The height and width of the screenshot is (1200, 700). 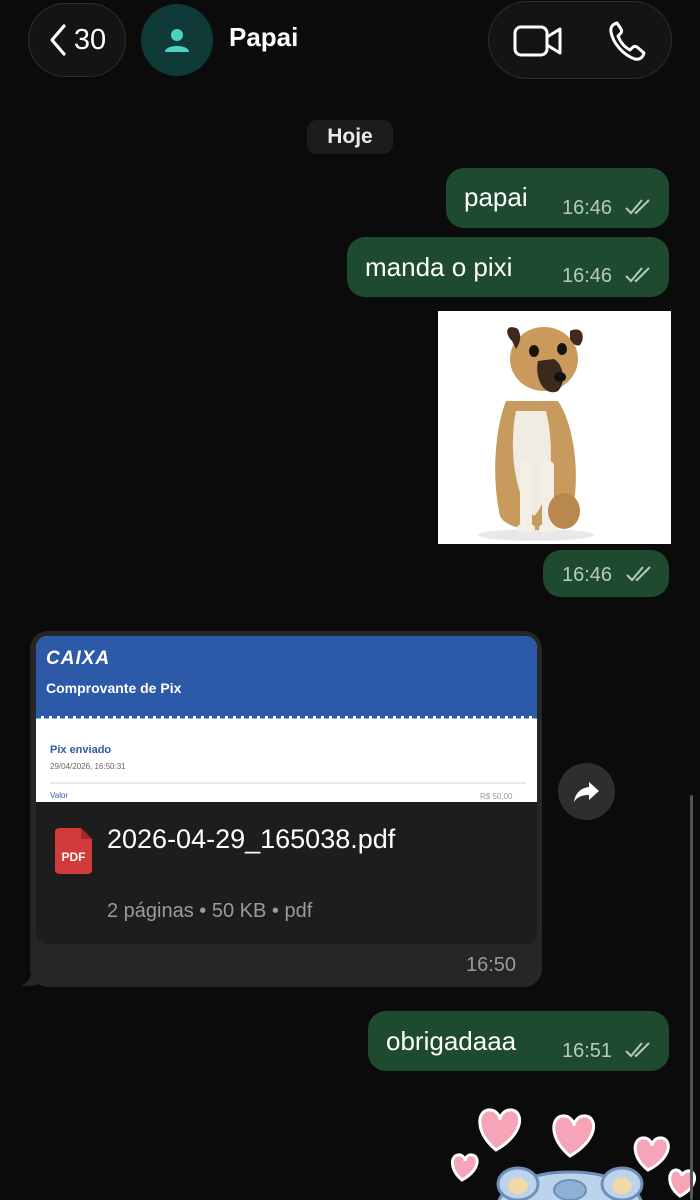 What do you see at coordinates (627, 41) in the screenshot?
I see `phone-icon` at bounding box center [627, 41].